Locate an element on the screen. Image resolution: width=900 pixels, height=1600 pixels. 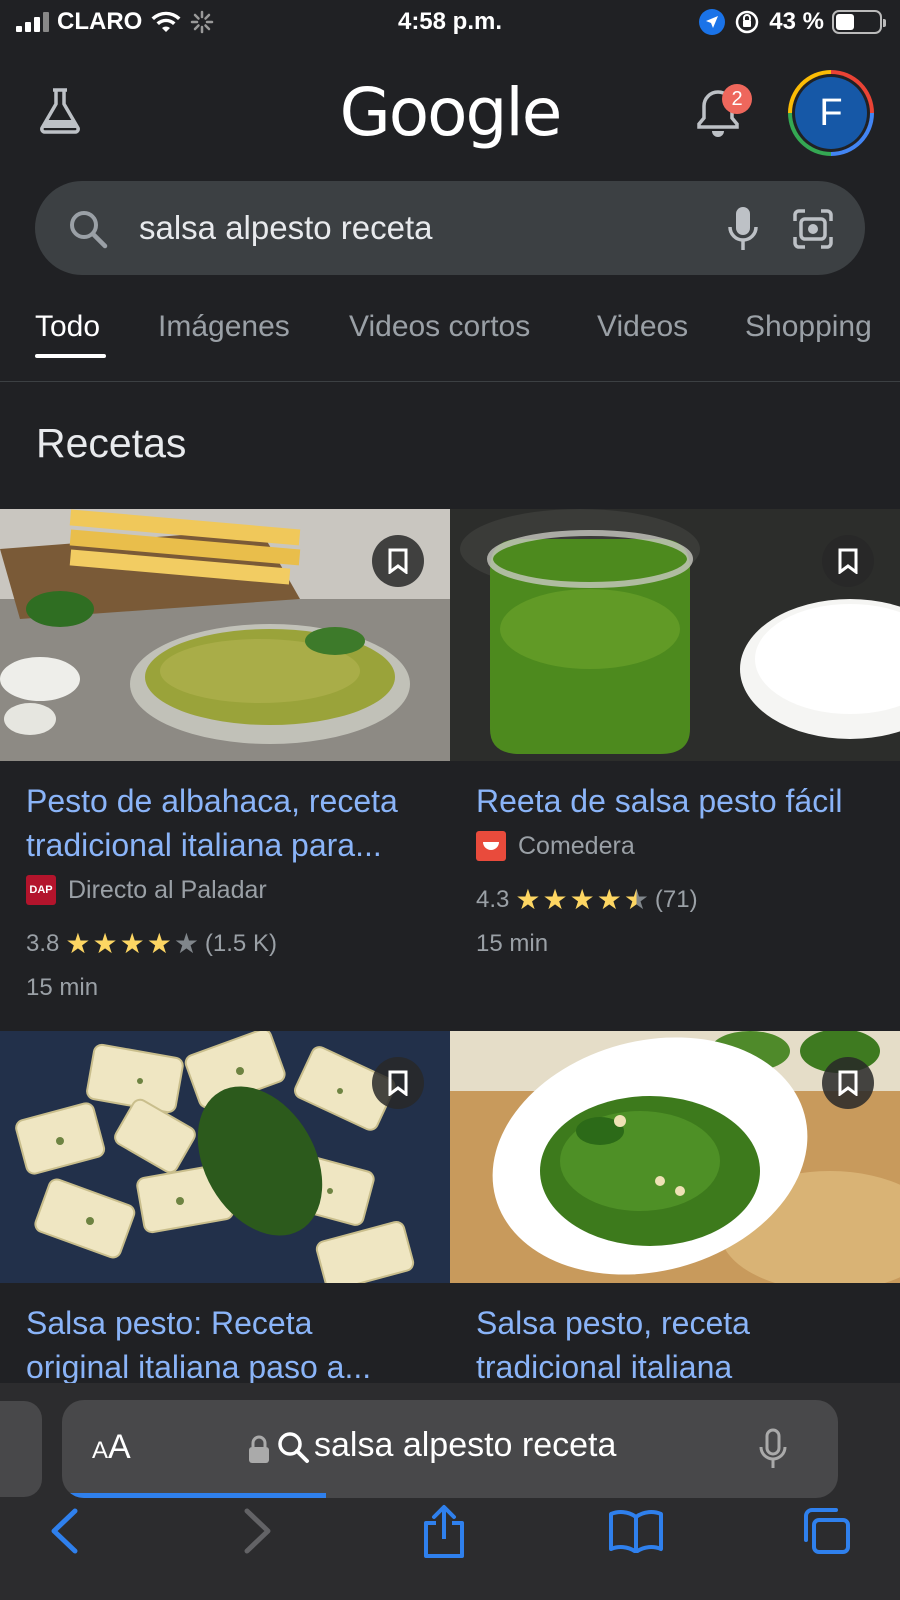
review-count: (1.5 K) is located at coordinates (240, 943).